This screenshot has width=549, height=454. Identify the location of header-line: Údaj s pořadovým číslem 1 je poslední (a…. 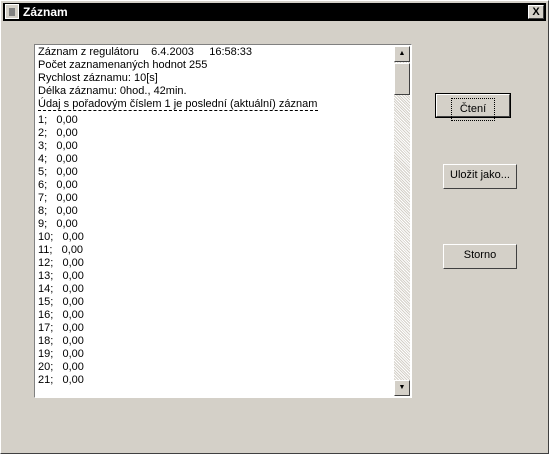
(178, 104).